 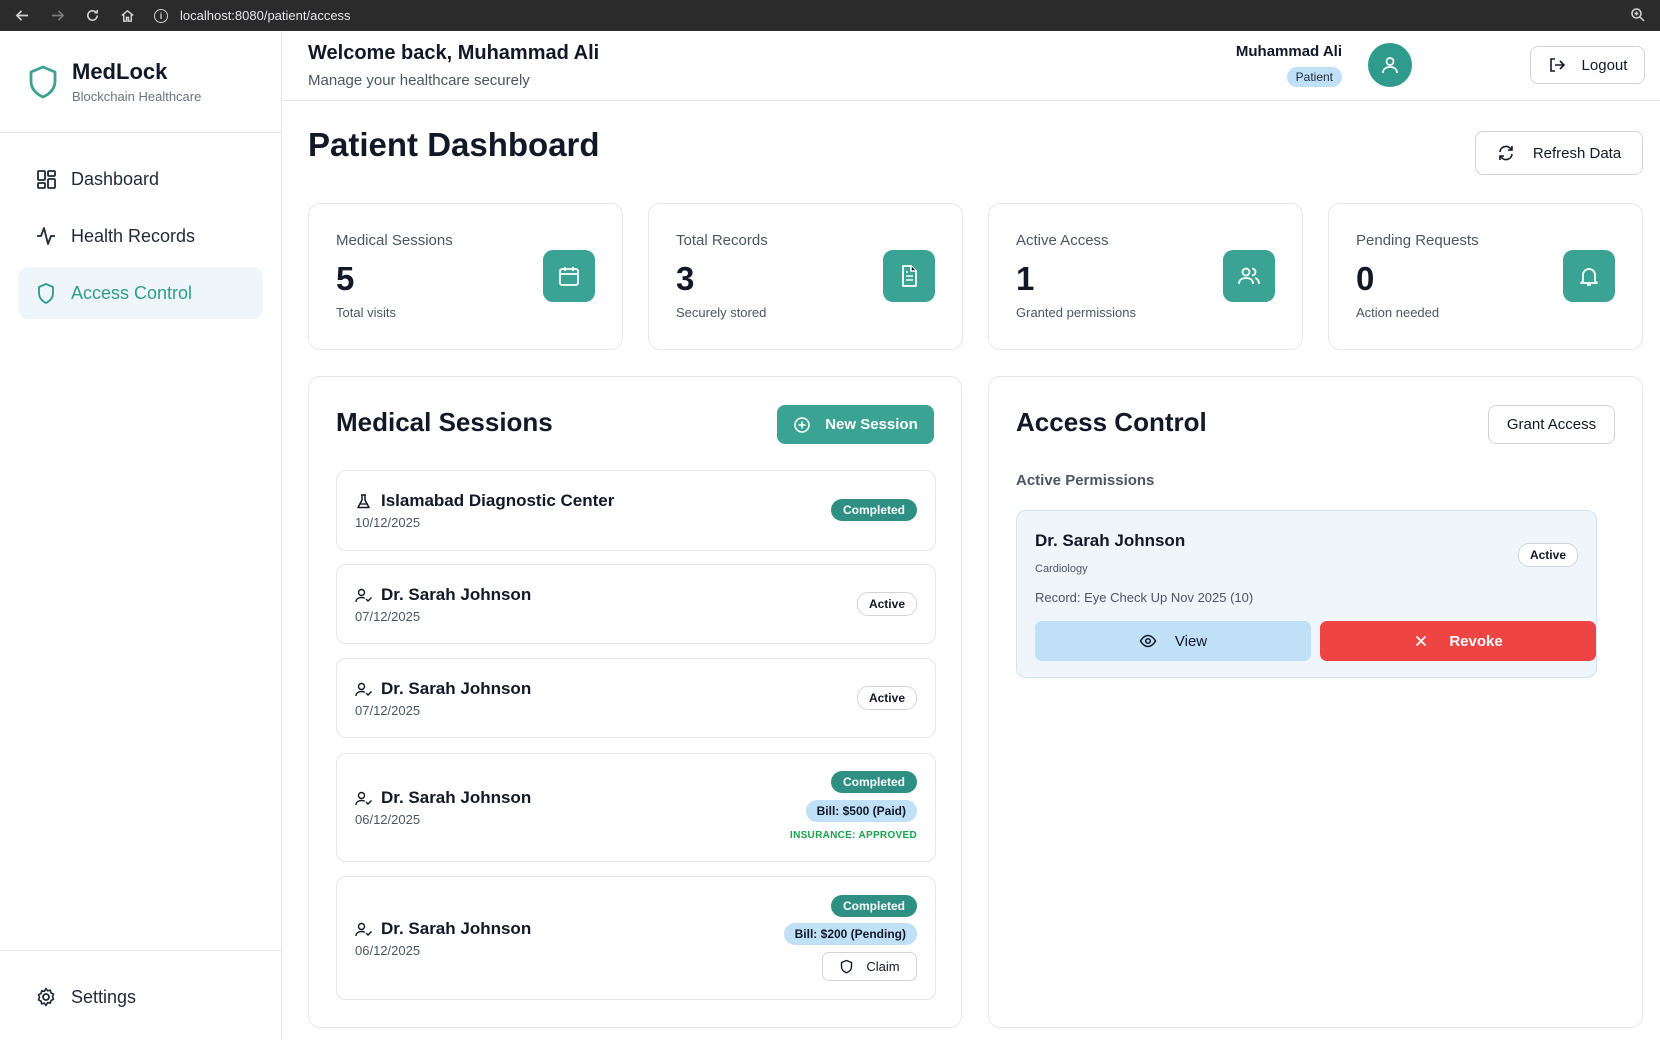 What do you see at coordinates (120, 71) in the screenshot?
I see `brand-name: MedLock` at bounding box center [120, 71].